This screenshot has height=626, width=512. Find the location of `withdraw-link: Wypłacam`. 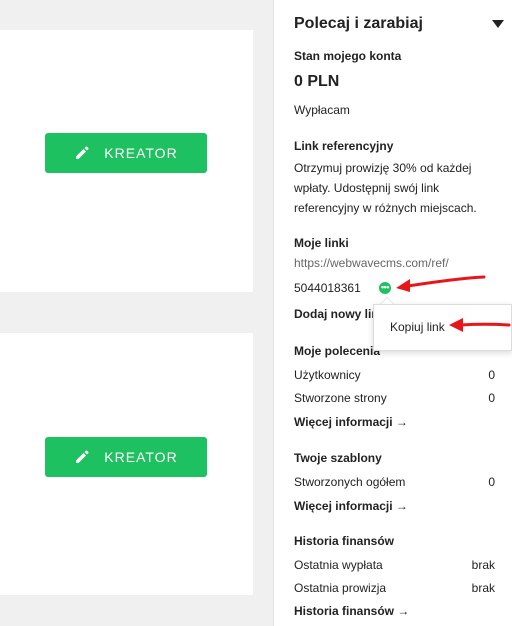

withdraw-link: Wypłacam is located at coordinates (322, 110).